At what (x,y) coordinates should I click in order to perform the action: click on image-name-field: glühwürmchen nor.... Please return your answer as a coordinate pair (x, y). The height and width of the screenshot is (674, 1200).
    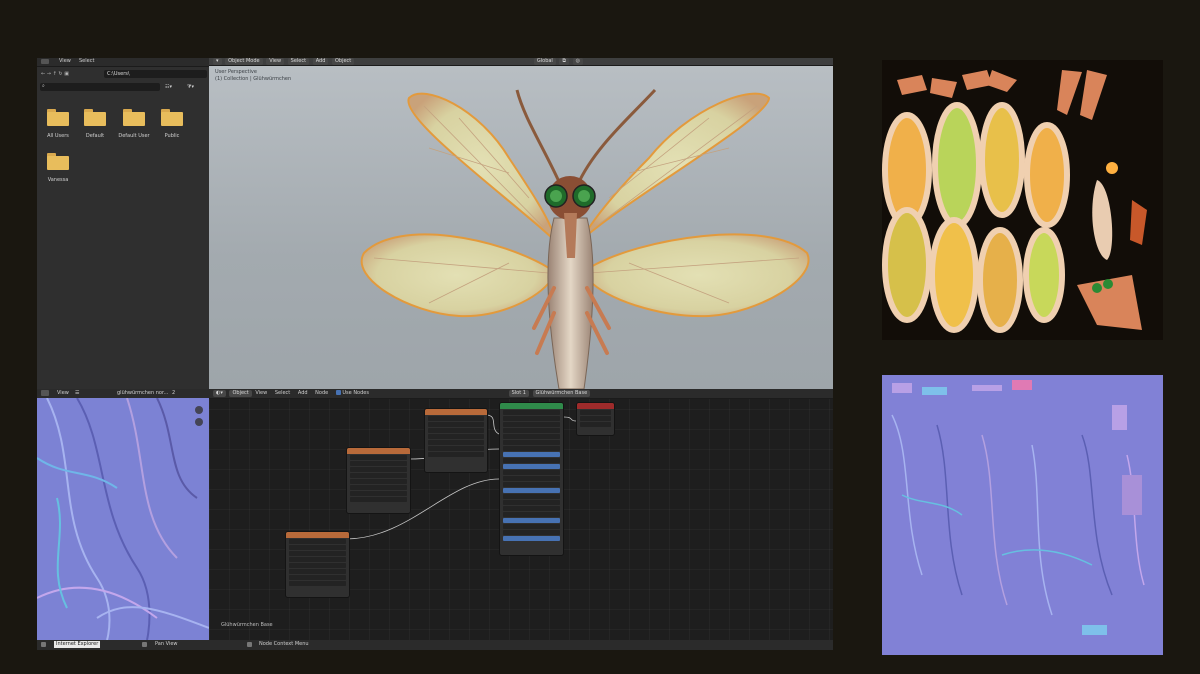
    Looking at the image, I should click on (142, 393).